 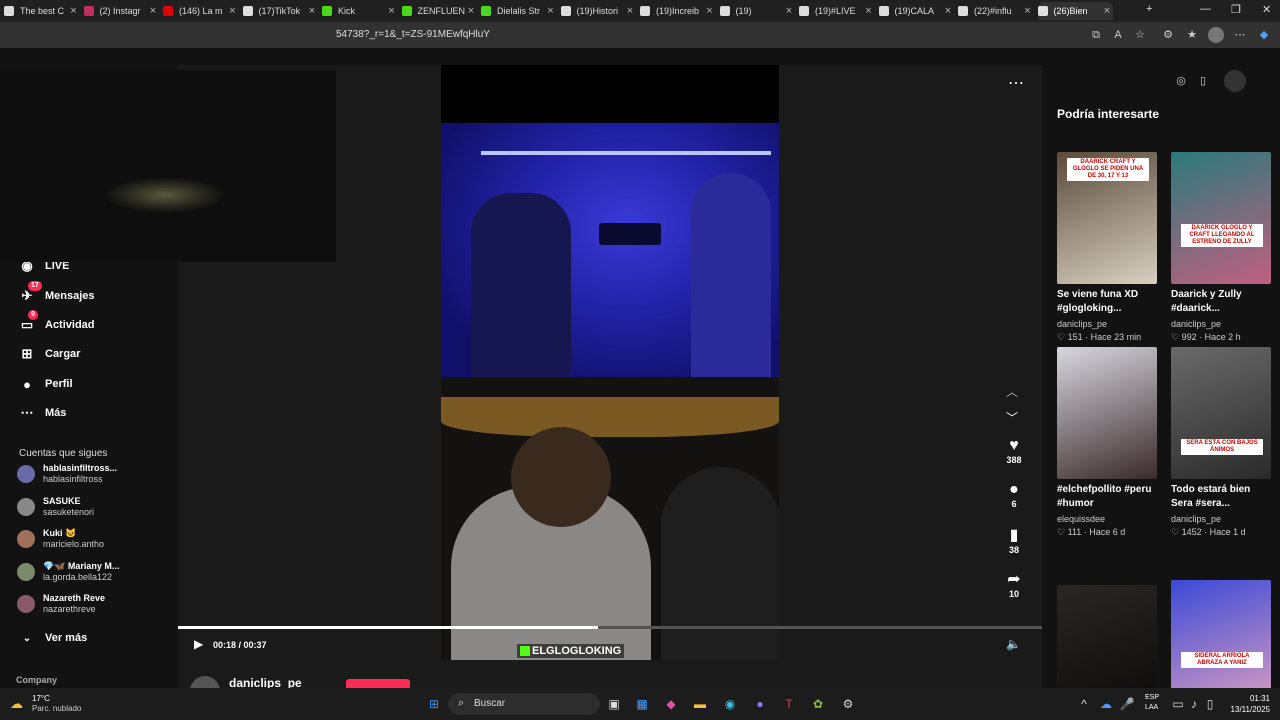 What do you see at coordinates (730, 704) in the screenshot?
I see `edge-icon: ◉` at bounding box center [730, 704].